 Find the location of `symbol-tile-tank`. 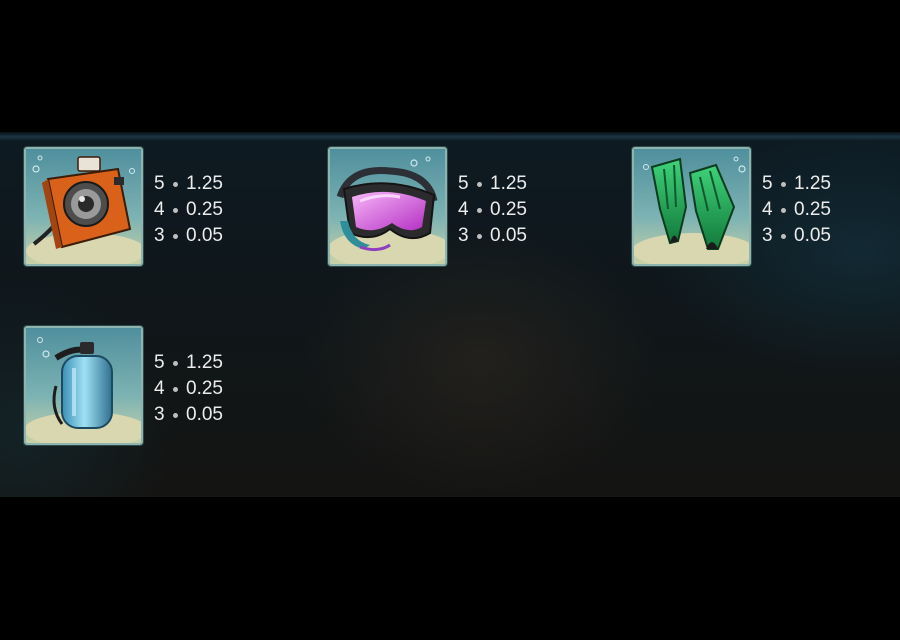

symbol-tile-tank is located at coordinates (83, 385).